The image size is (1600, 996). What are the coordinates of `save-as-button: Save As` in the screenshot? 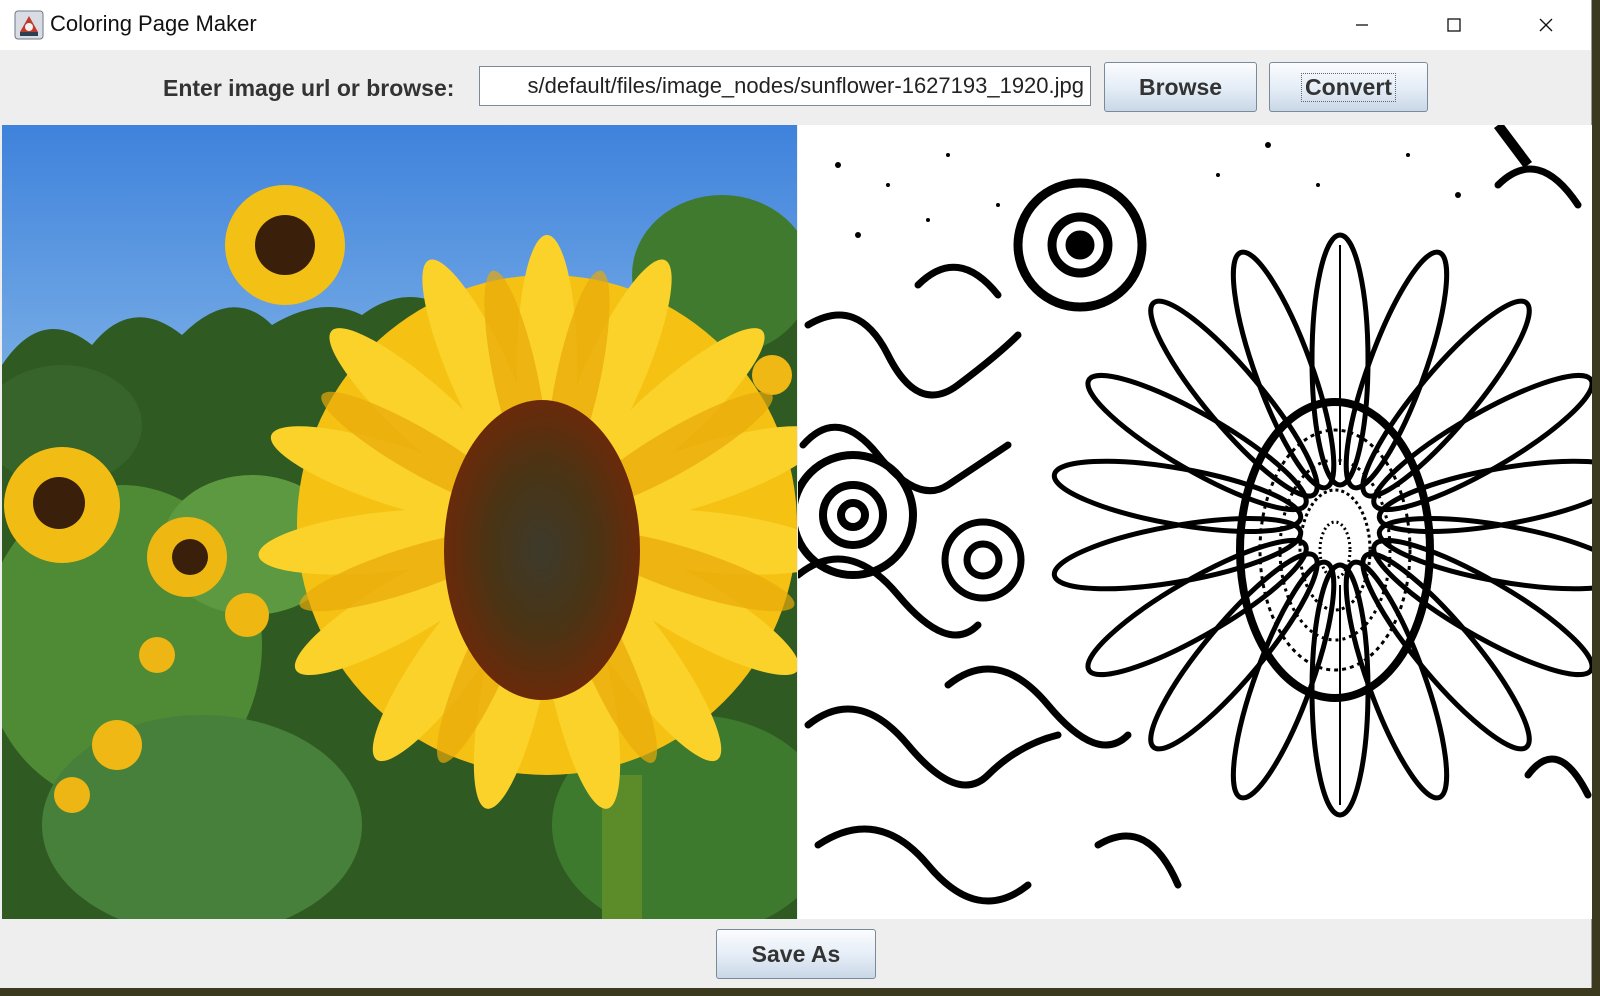 It's located at (796, 954).